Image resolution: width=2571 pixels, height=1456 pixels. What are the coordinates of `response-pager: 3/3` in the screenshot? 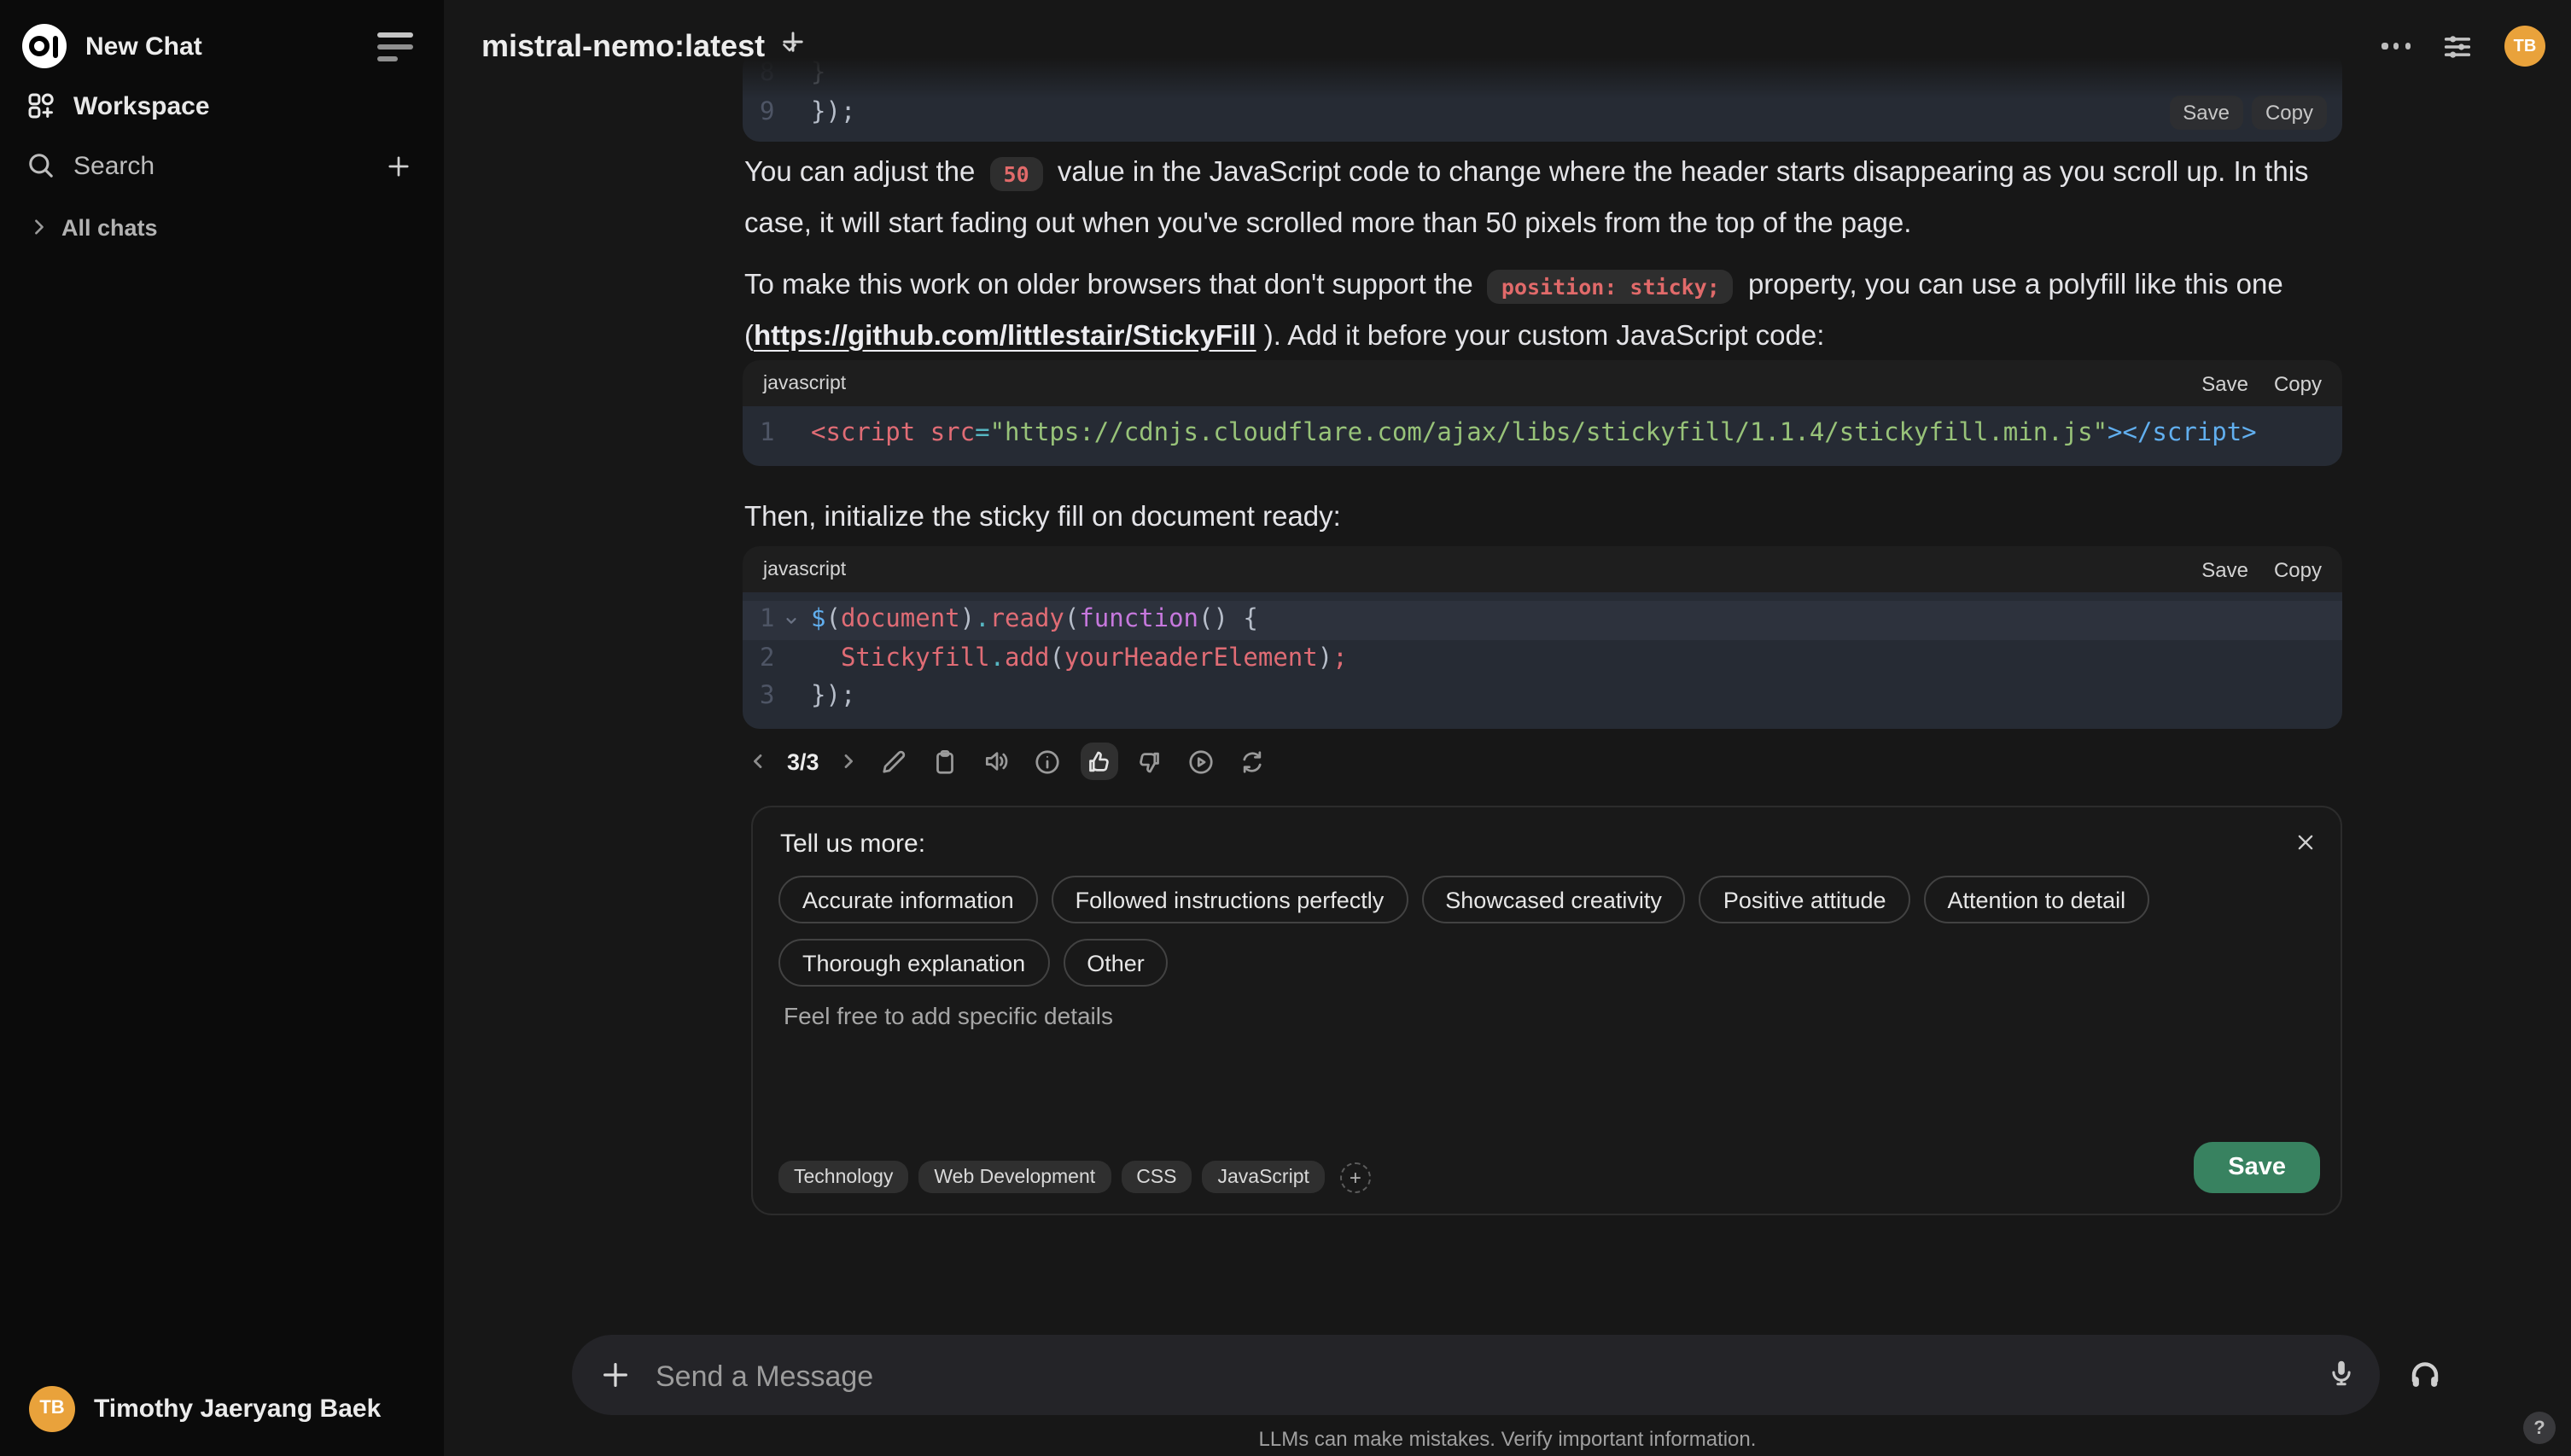 It's located at (803, 761).